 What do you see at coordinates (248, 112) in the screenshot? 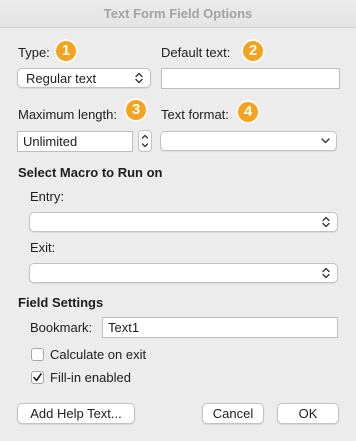
I see `callout-badge-4: 4` at bounding box center [248, 112].